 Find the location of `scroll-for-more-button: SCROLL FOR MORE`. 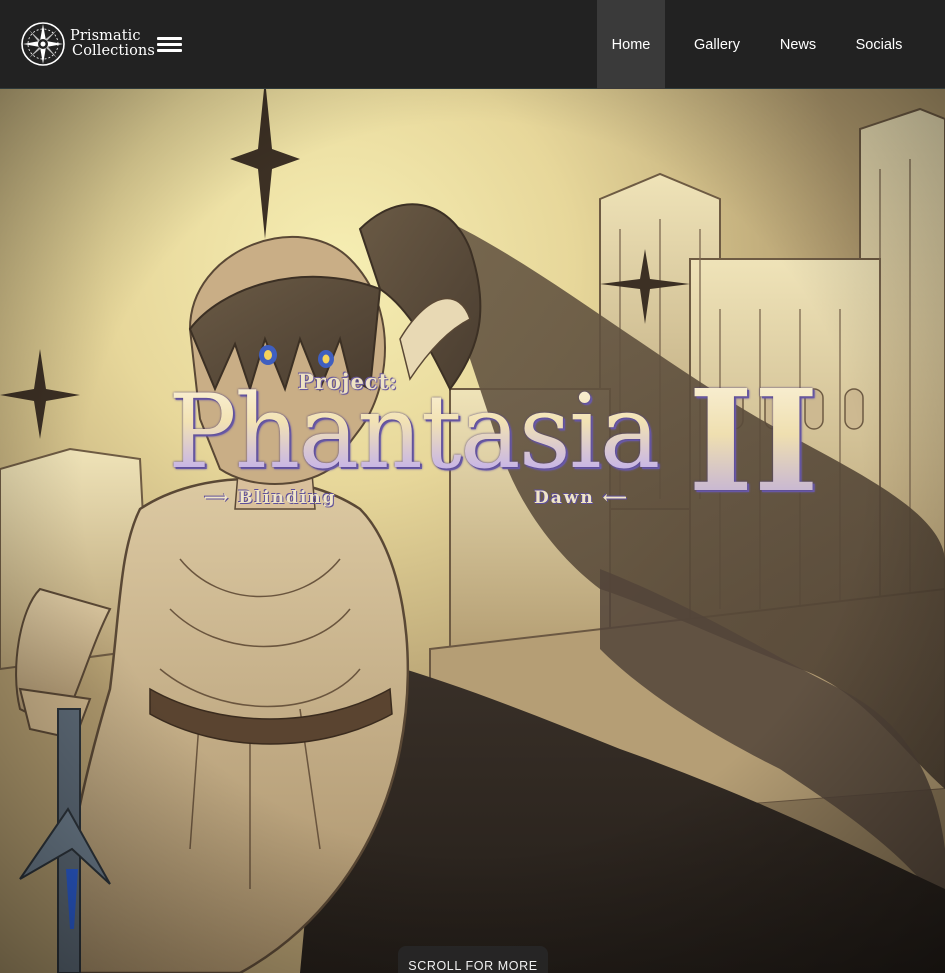

scroll-for-more-button: SCROLL FOR MORE is located at coordinates (473, 959).